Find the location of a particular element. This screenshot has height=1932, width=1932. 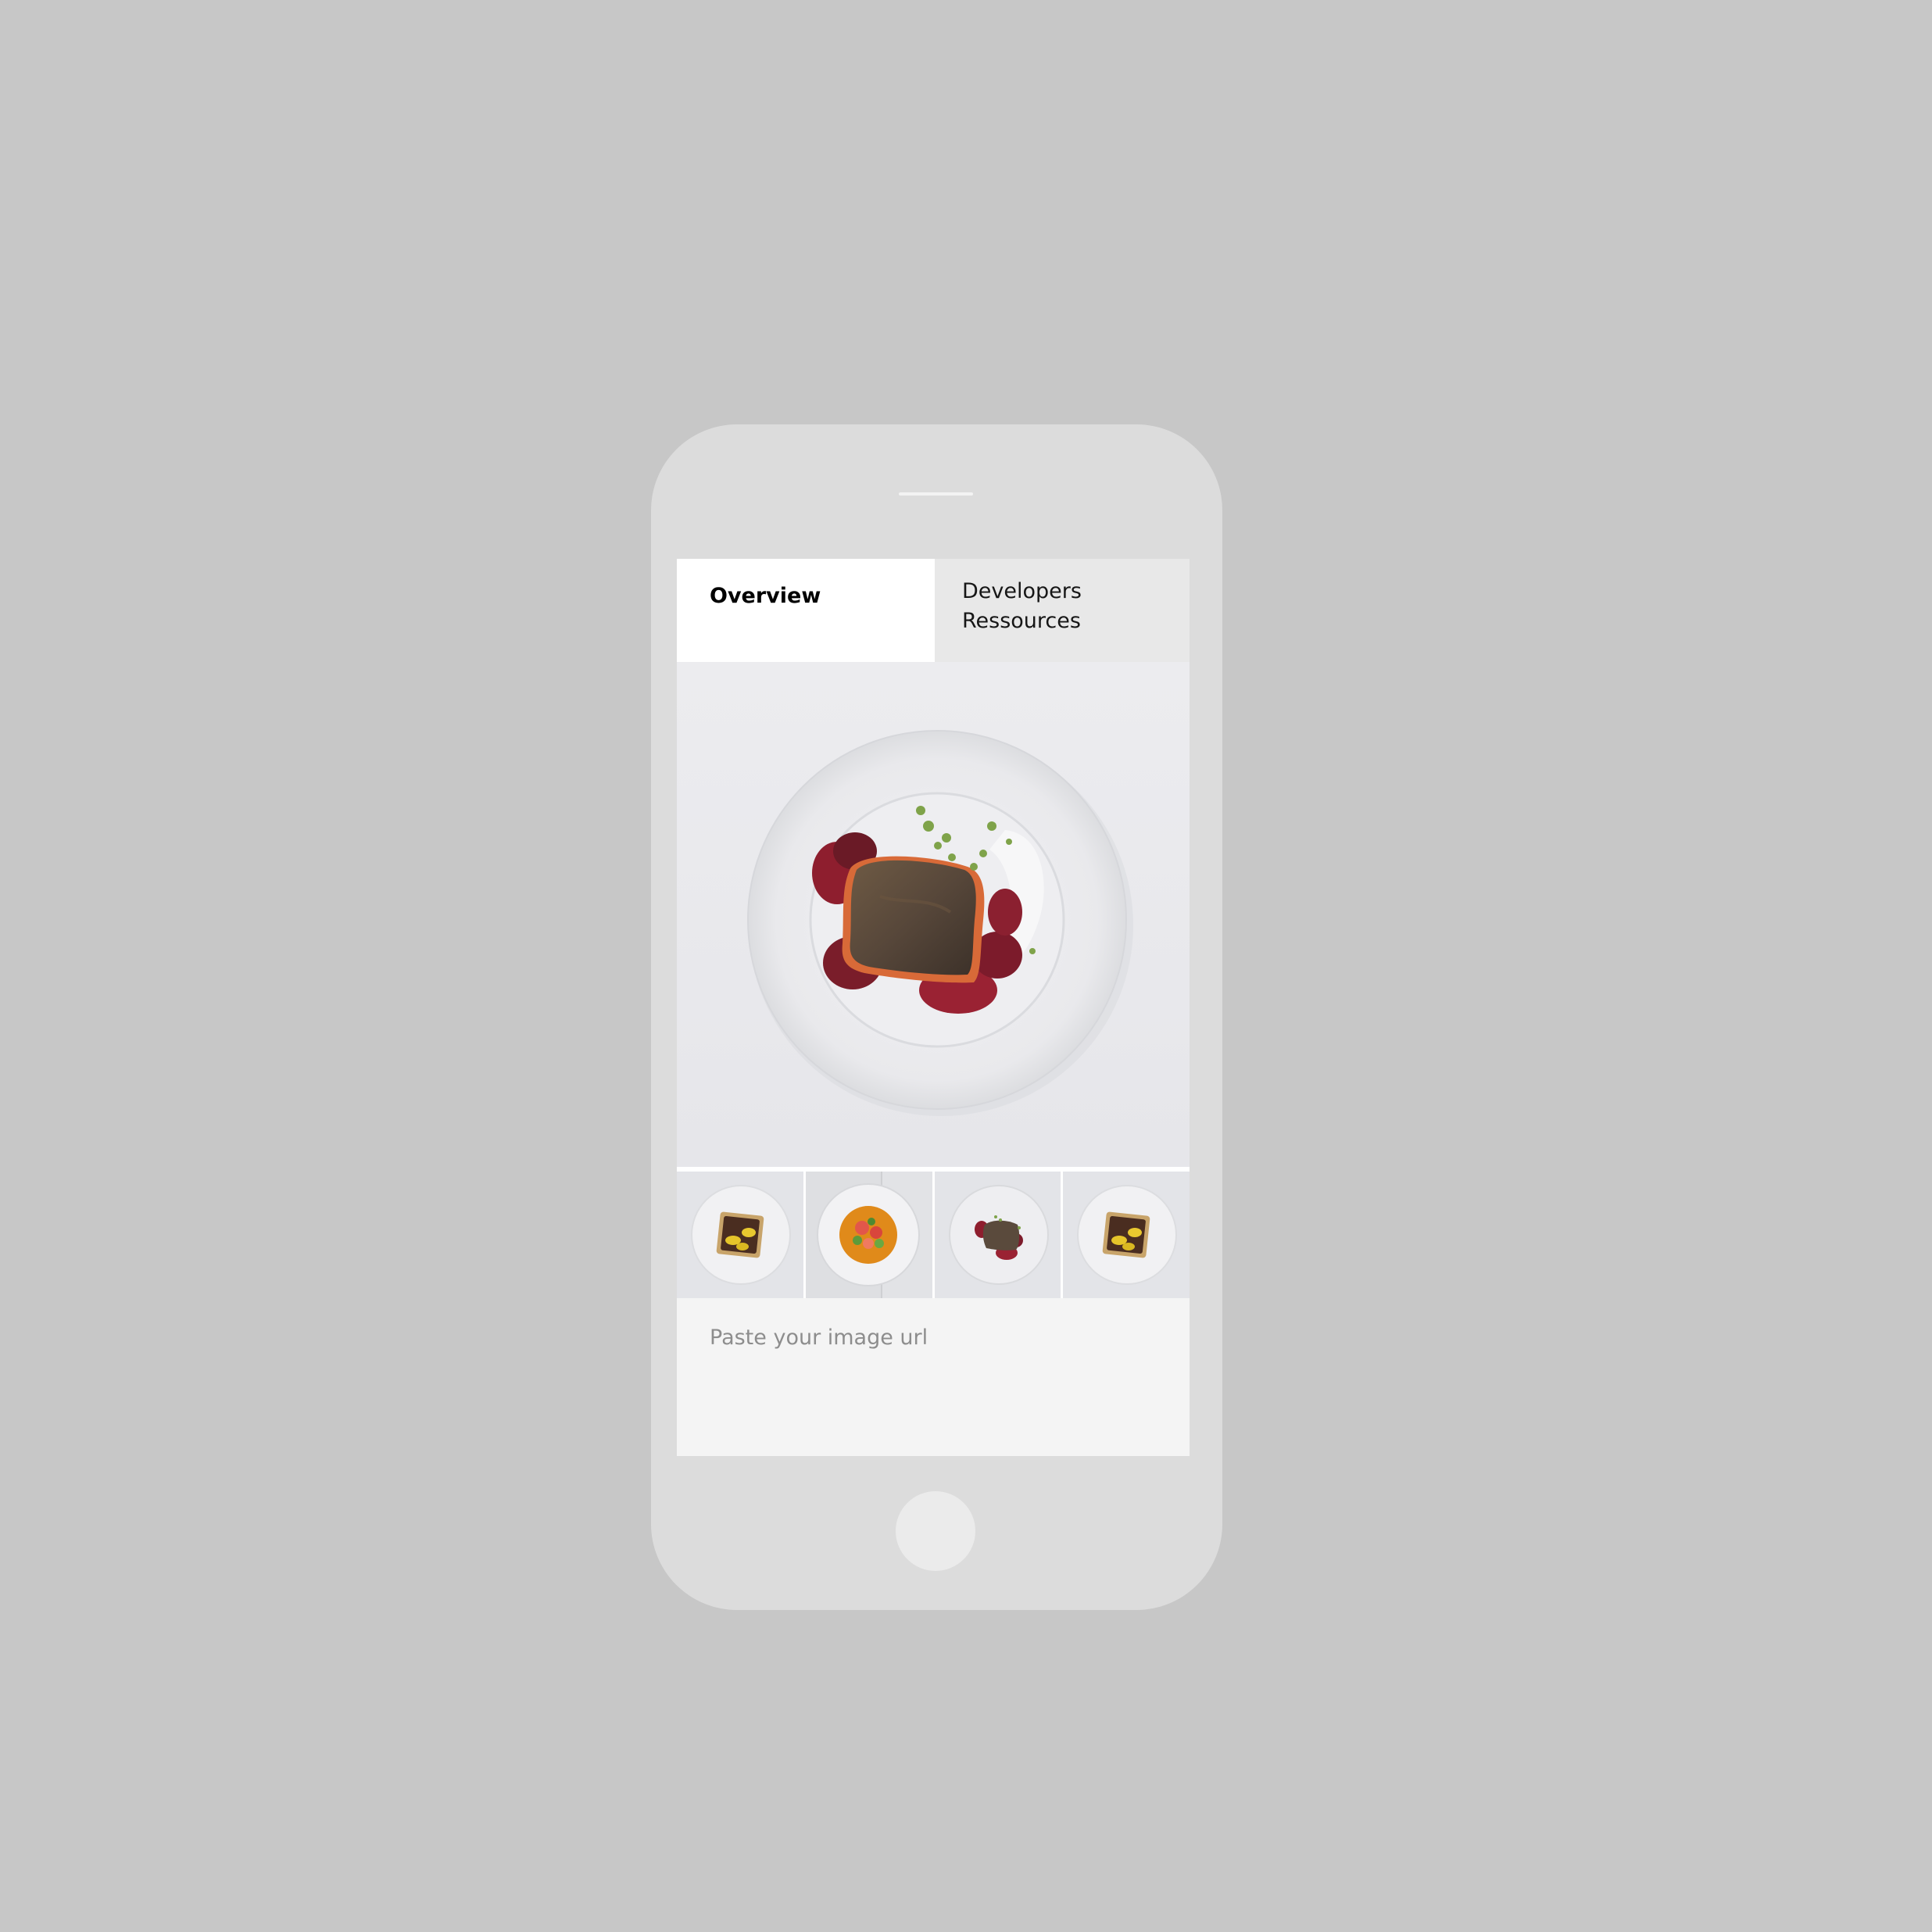

thumbnail-strip is located at coordinates (933, 1235).